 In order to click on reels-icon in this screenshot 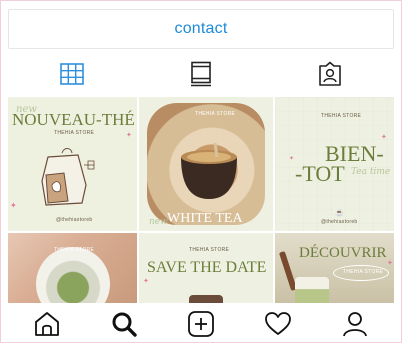, I will do `click(201, 74)`.